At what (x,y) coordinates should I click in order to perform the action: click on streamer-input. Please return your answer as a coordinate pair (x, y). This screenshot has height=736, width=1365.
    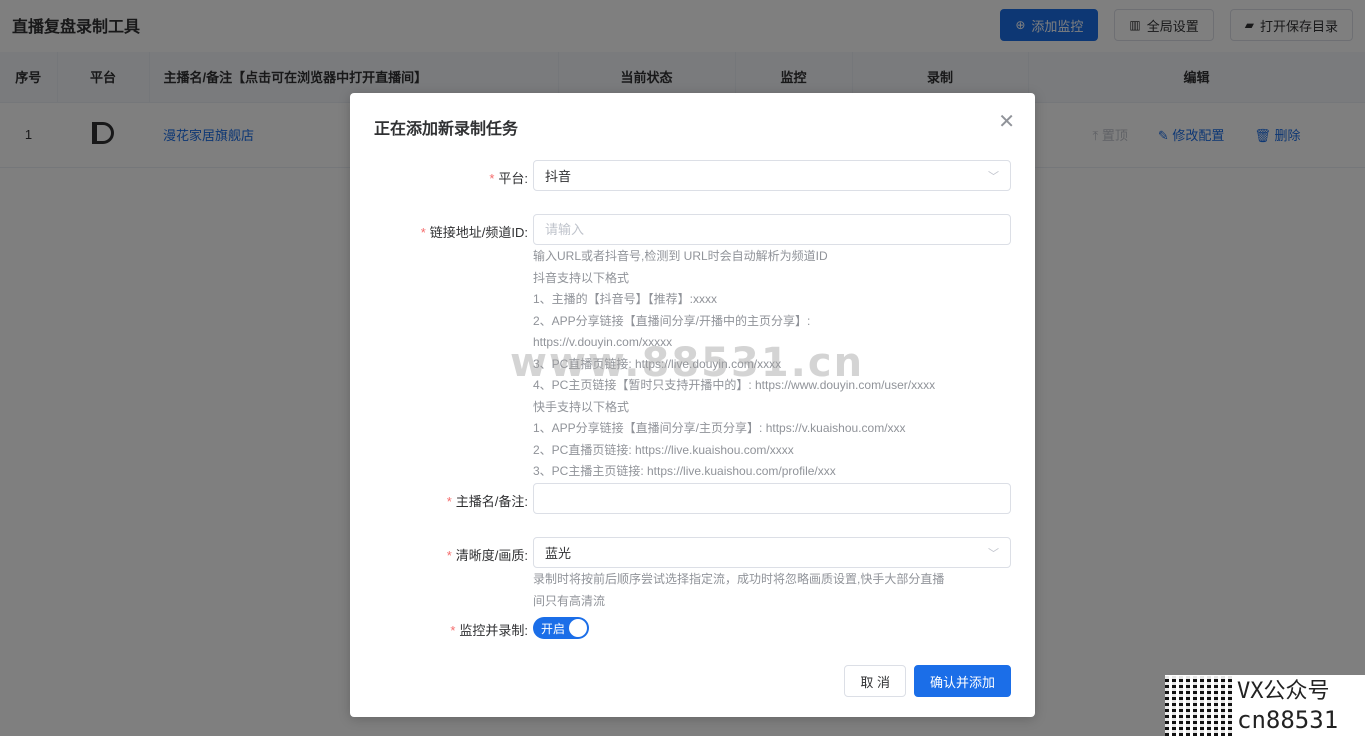
    Looking at the image, I should click on (772, 498).